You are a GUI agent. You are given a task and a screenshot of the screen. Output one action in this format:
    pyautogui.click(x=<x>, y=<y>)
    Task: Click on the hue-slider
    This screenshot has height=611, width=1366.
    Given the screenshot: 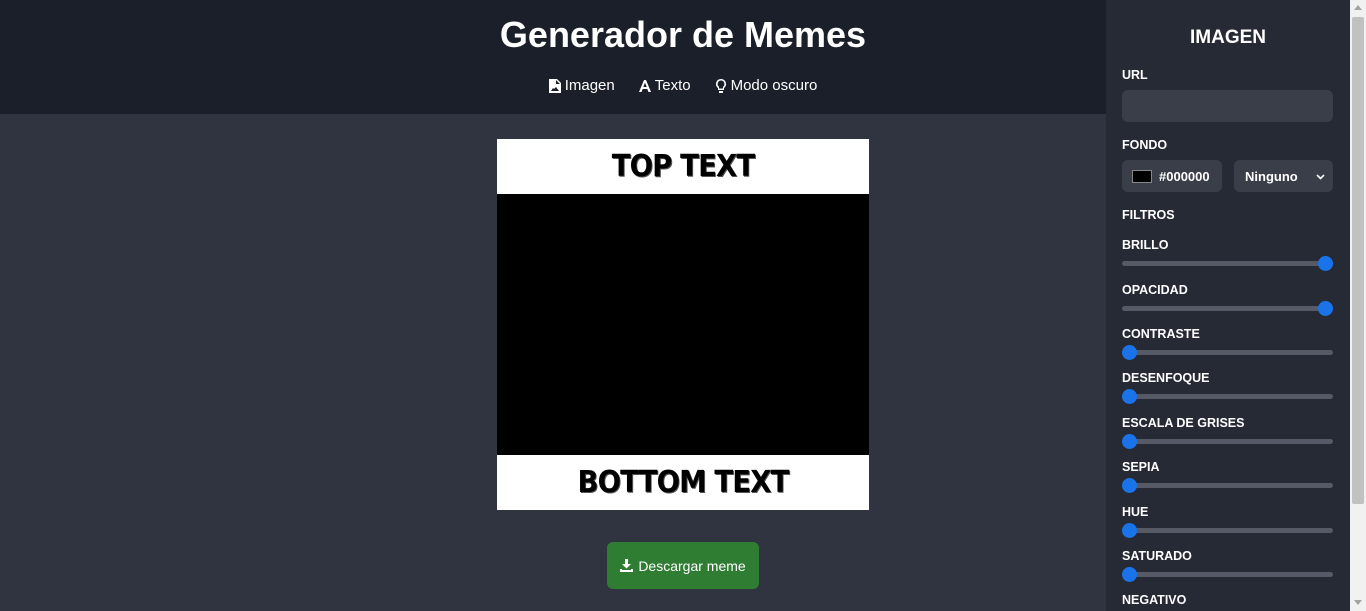 What is the action you would take?
    pyautogui.click(x=1227, y=530)
    